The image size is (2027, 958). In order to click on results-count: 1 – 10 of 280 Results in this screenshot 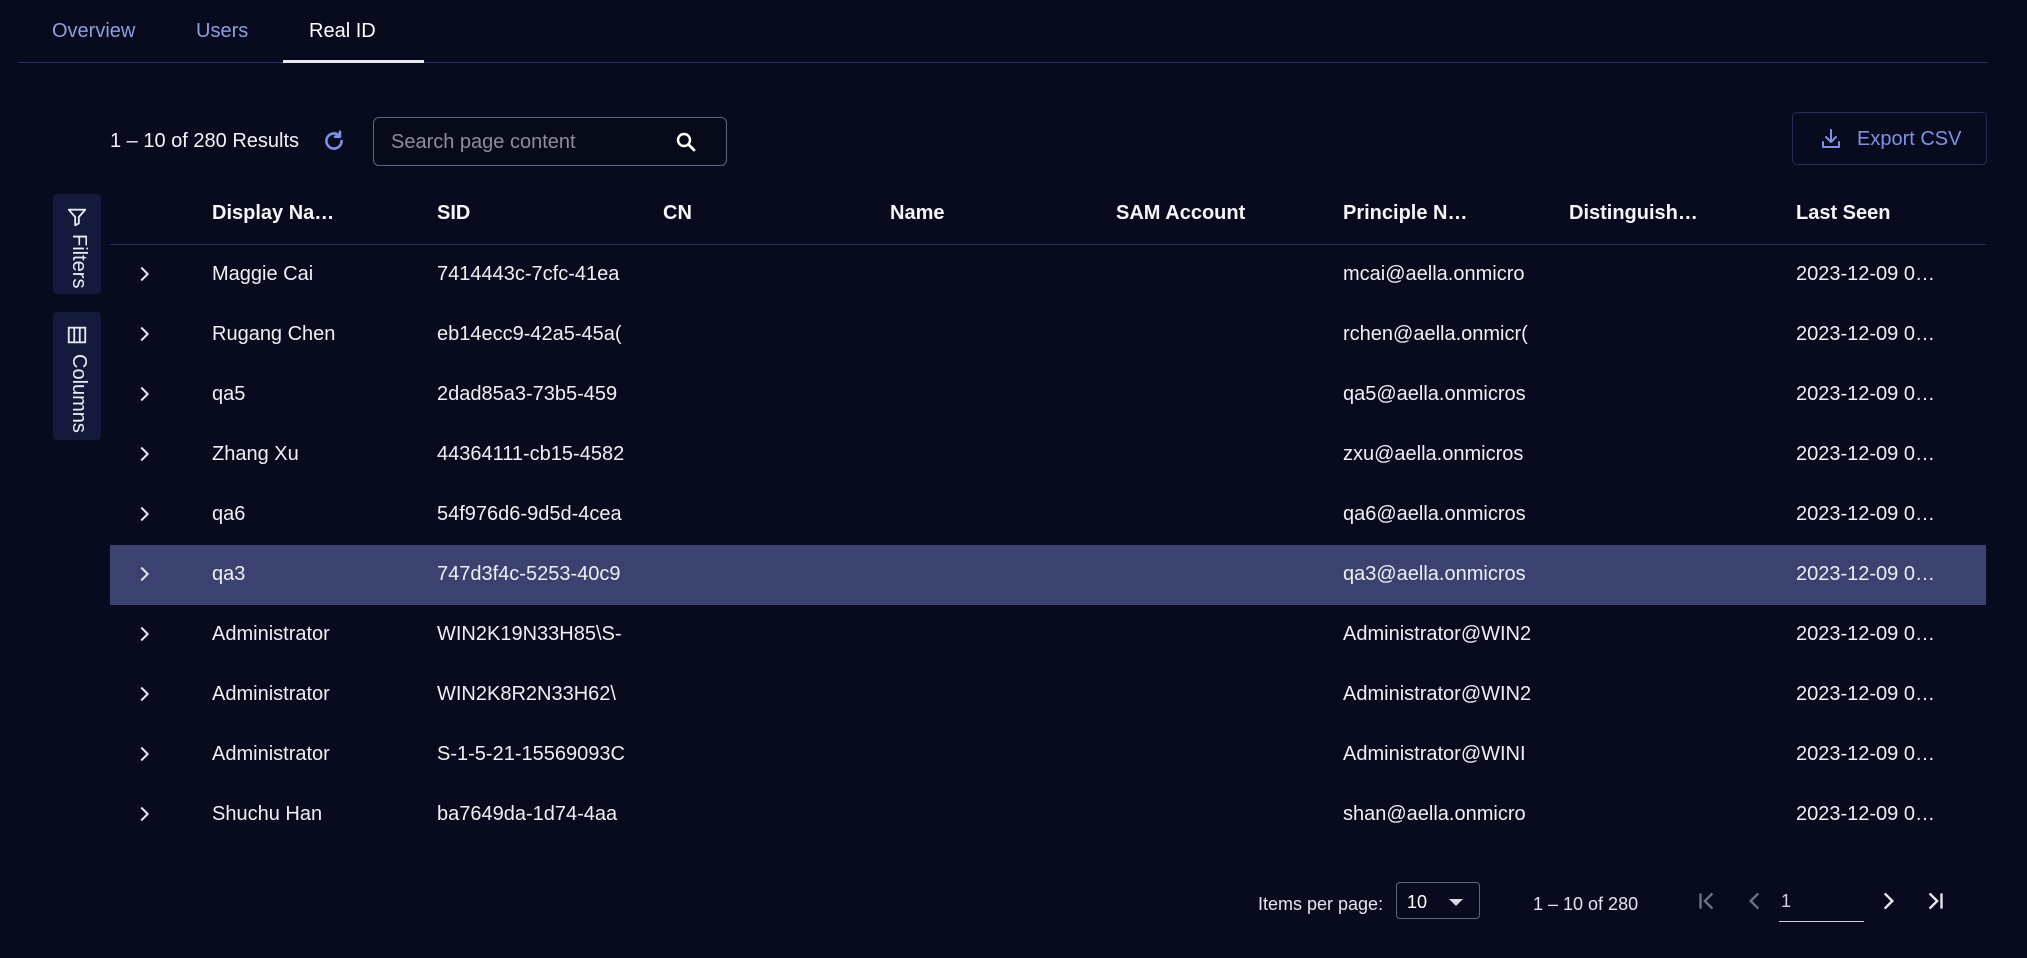, I will do `click(205, 141)`.